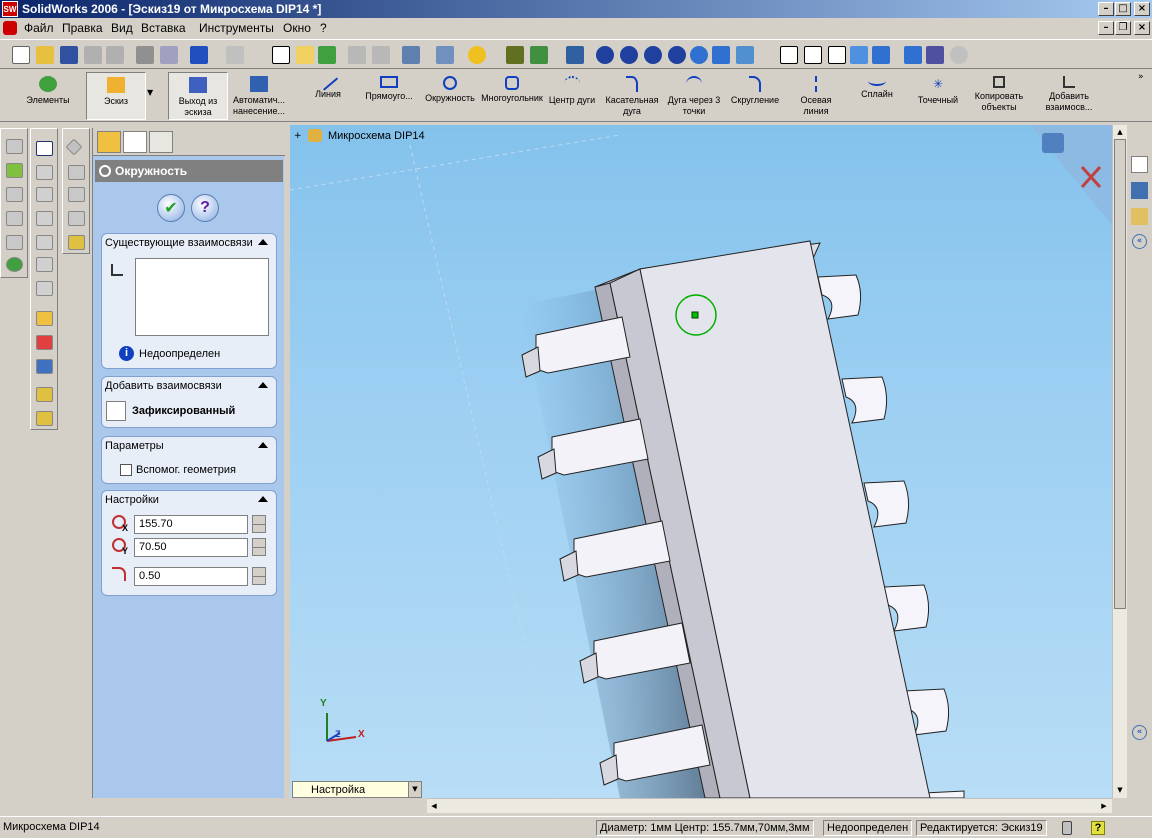  What do you see at coordinates (605, 55) in the screenshot?
I see `zoom-fit-icon` at bounding box center [605, 55].